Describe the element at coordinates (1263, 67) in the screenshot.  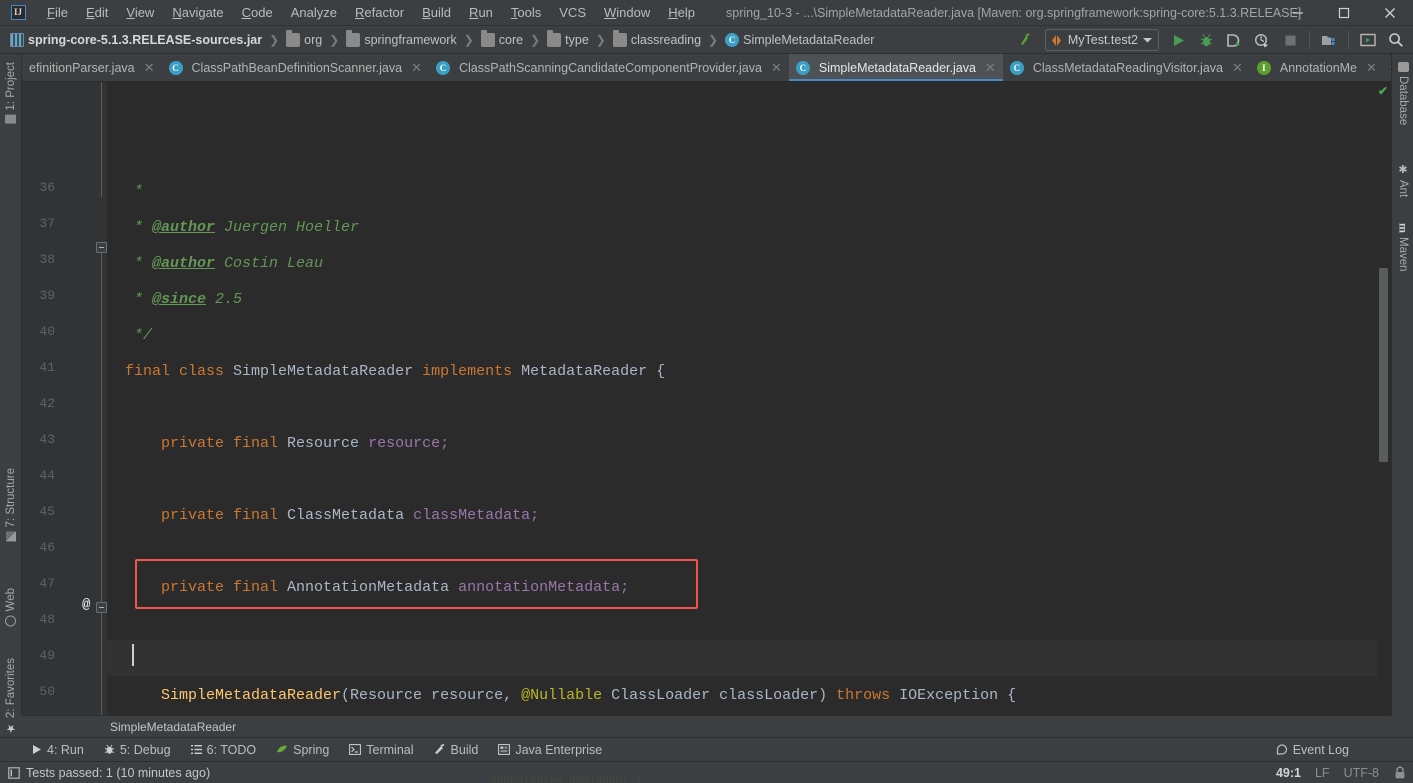
I see `interface-icon: I` at that location.